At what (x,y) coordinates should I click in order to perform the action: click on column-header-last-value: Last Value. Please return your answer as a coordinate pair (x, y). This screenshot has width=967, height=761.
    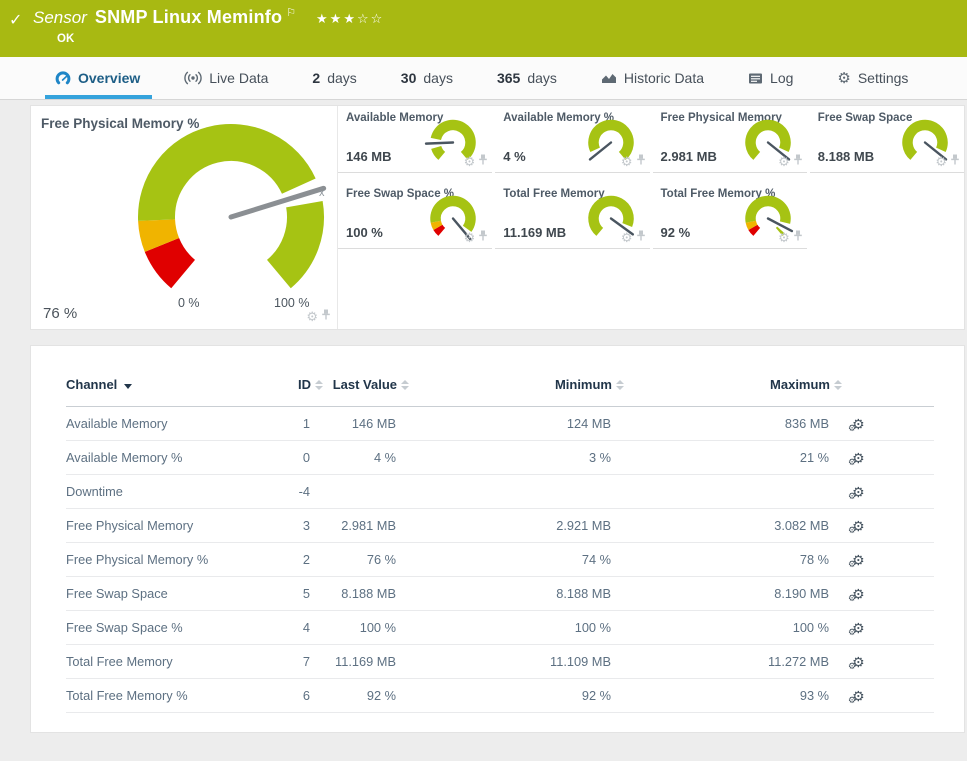
    Looking at the image, I should click on (366, 390).